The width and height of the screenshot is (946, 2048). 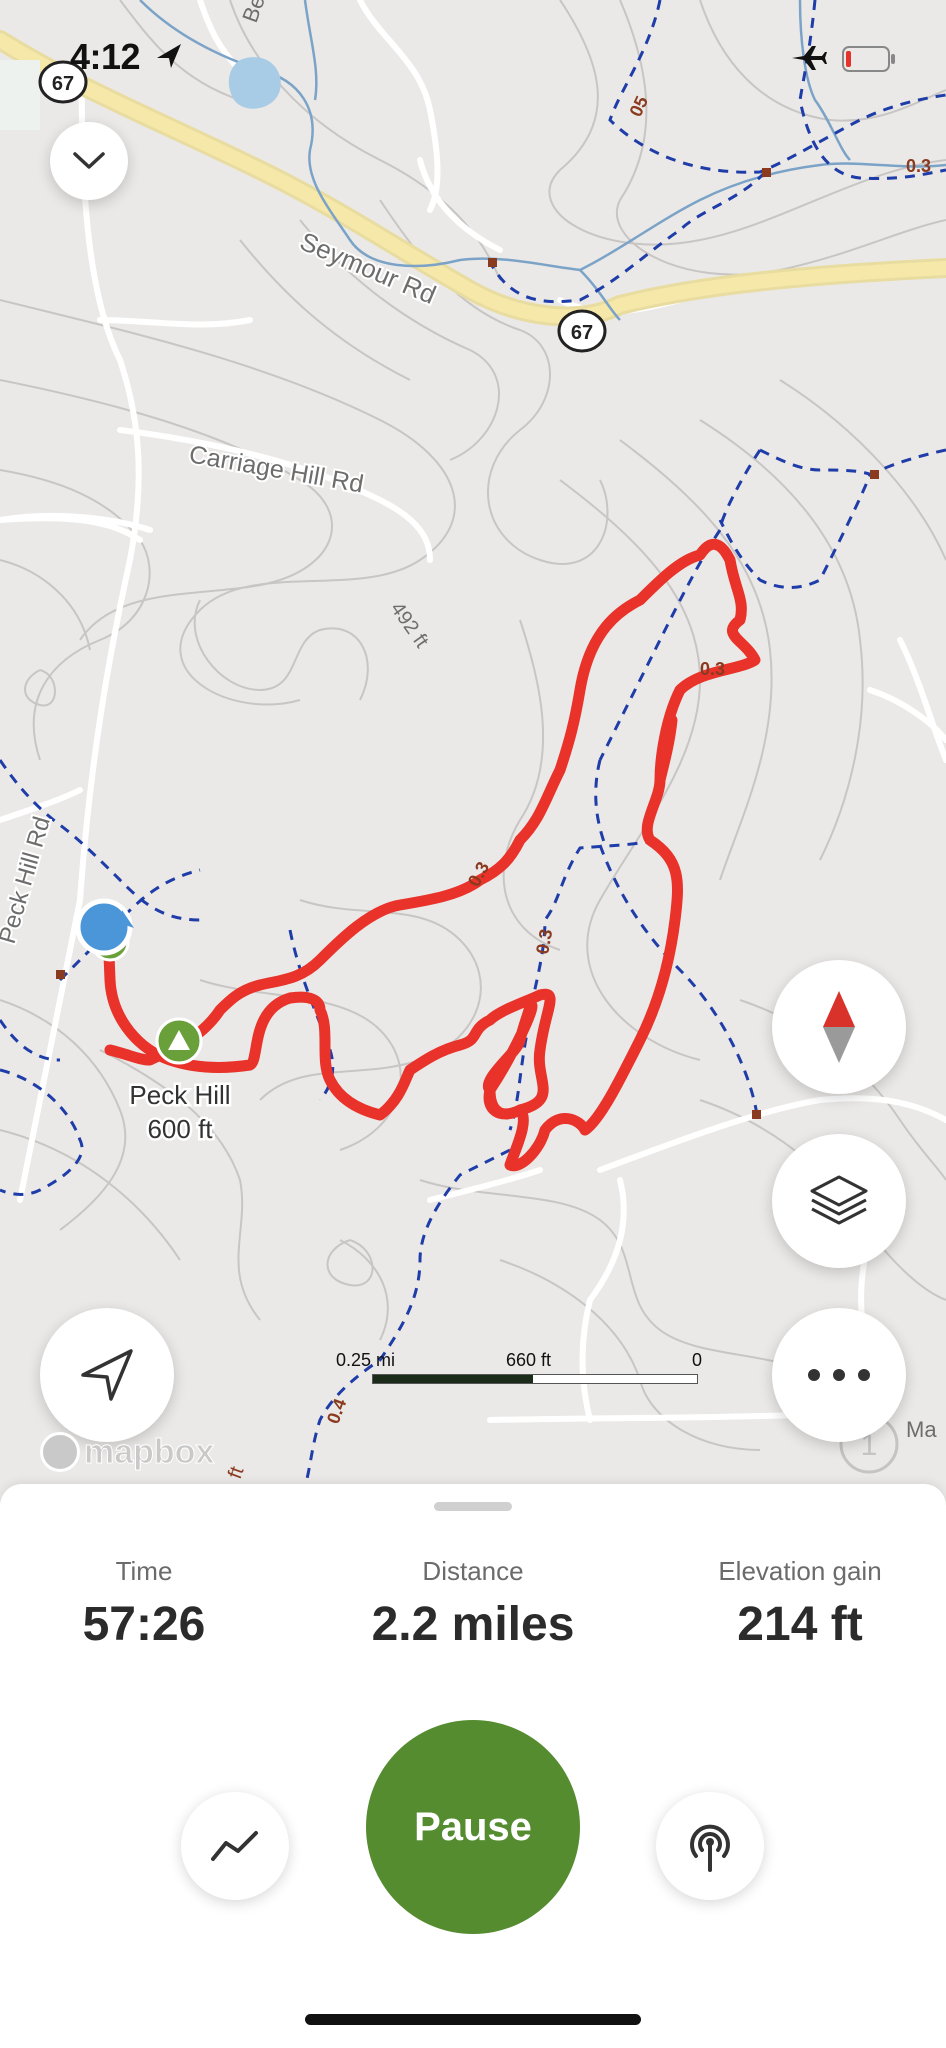 I want to click on mapbox-logo: mapbox, so click(x=127, y=1452).